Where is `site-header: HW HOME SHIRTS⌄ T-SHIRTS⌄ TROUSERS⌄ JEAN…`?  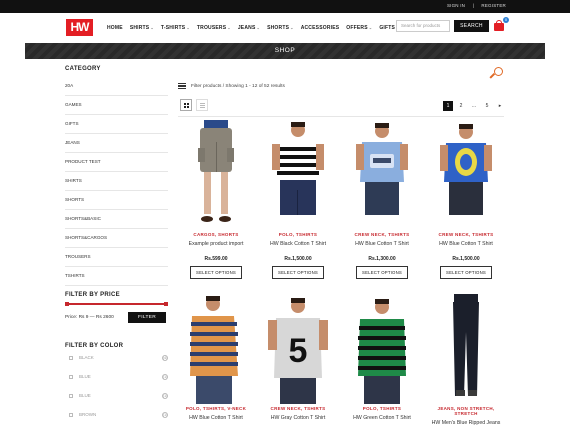 site-header: HW HOME SHIRTS⌄ T-SHIRTS⌄ TROUSERS⌄ JEAN… is located at coordinates (285, 28).